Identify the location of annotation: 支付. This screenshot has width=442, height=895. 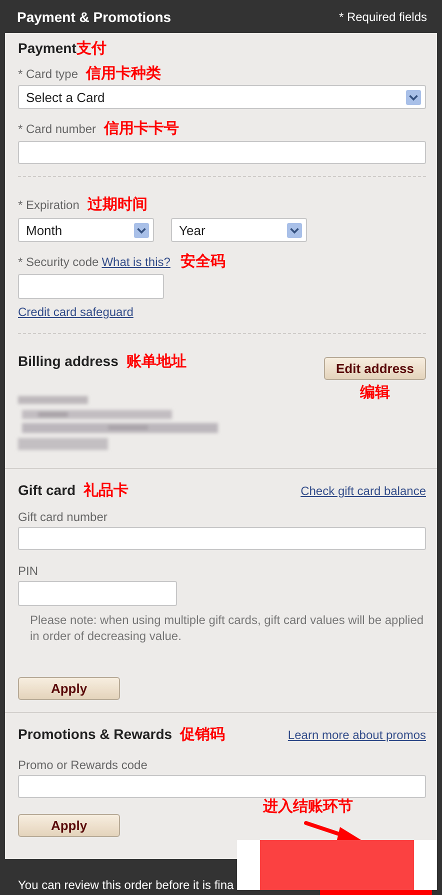
(91, 48).